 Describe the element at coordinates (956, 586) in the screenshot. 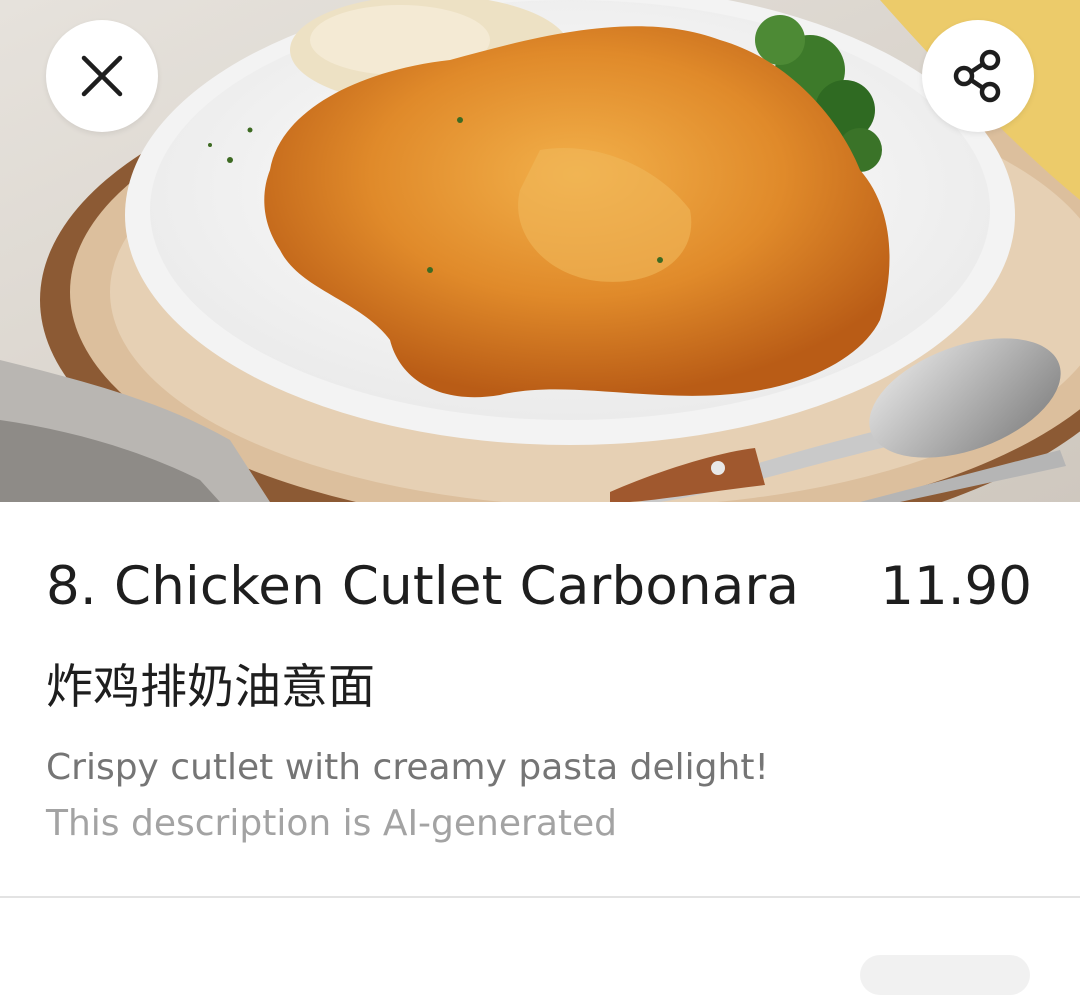

I see `item-price: 11.90` at that location.